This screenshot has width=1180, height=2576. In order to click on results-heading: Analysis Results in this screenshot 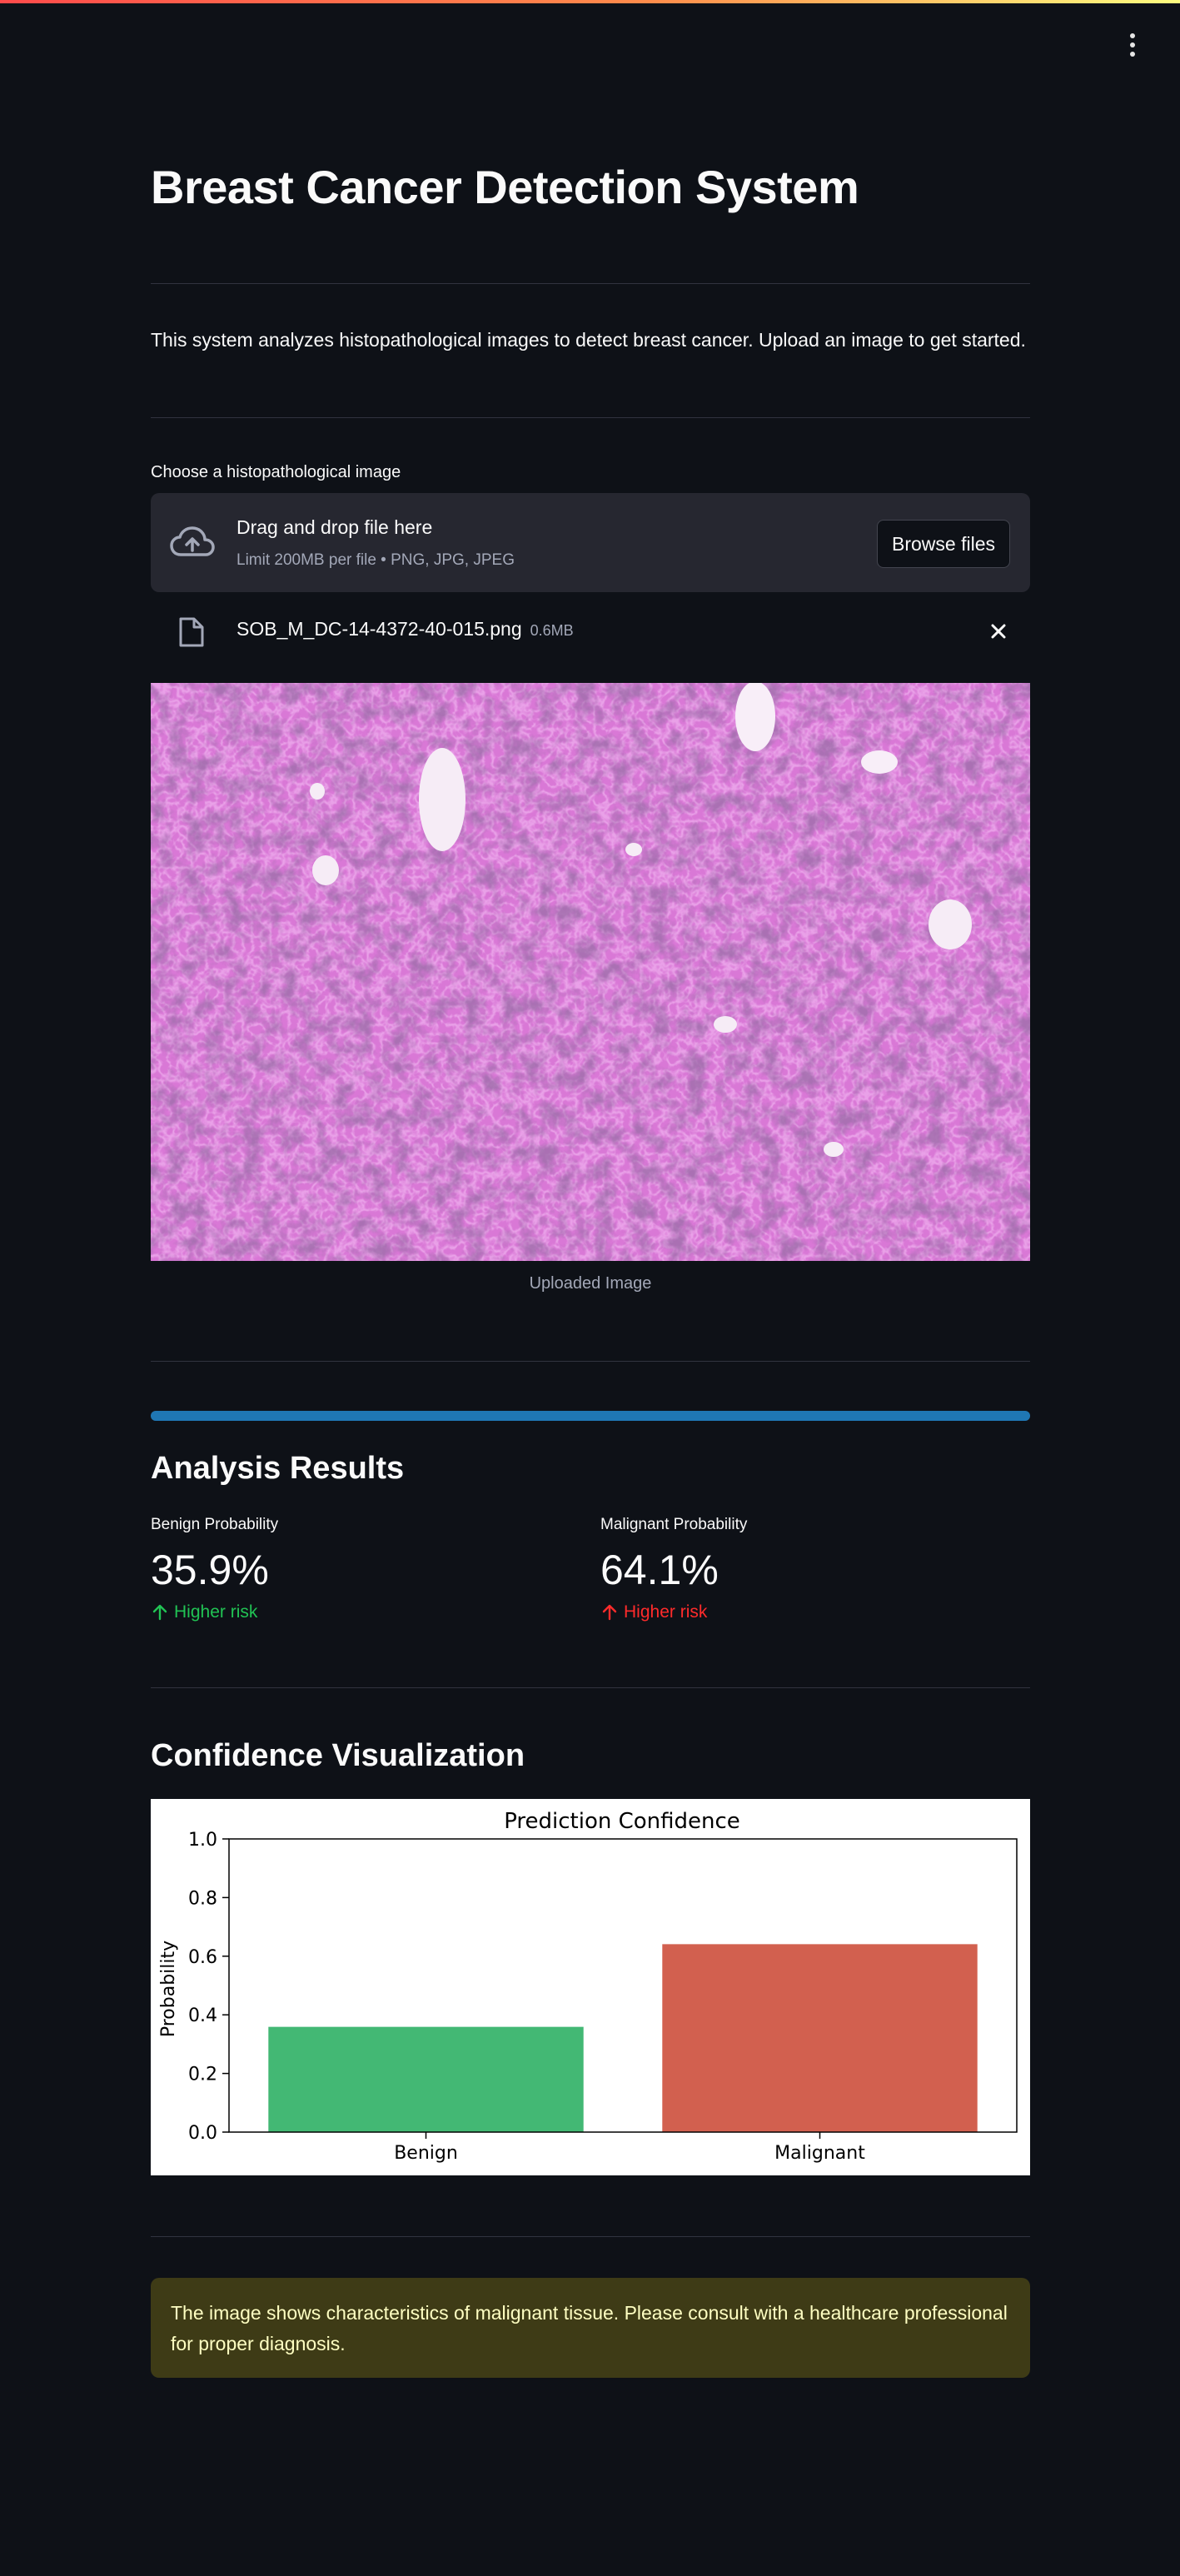, I will do `click(278, 1468)`.